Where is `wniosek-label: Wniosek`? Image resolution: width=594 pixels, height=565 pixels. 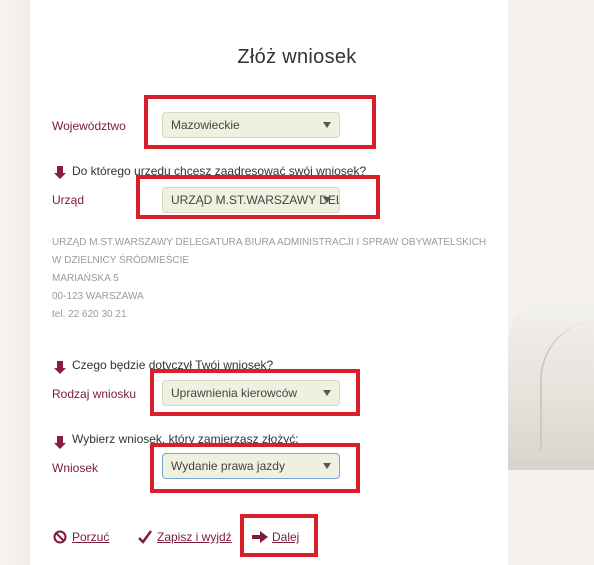
wniosek-label: Wniosek is located at coordinates (75, 468).